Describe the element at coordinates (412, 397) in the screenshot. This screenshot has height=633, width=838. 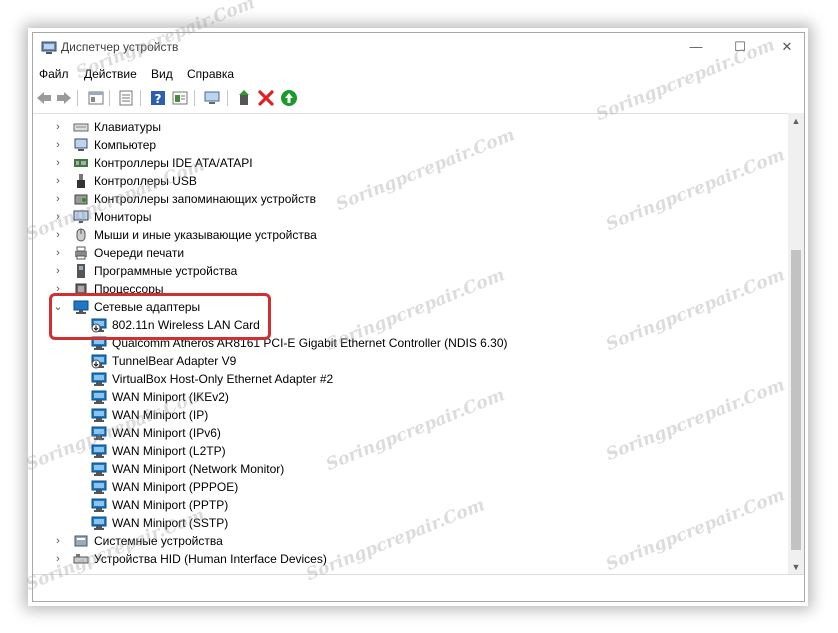
I see `tree-device-item: WAN Miniport (IKEv2)` at that location.